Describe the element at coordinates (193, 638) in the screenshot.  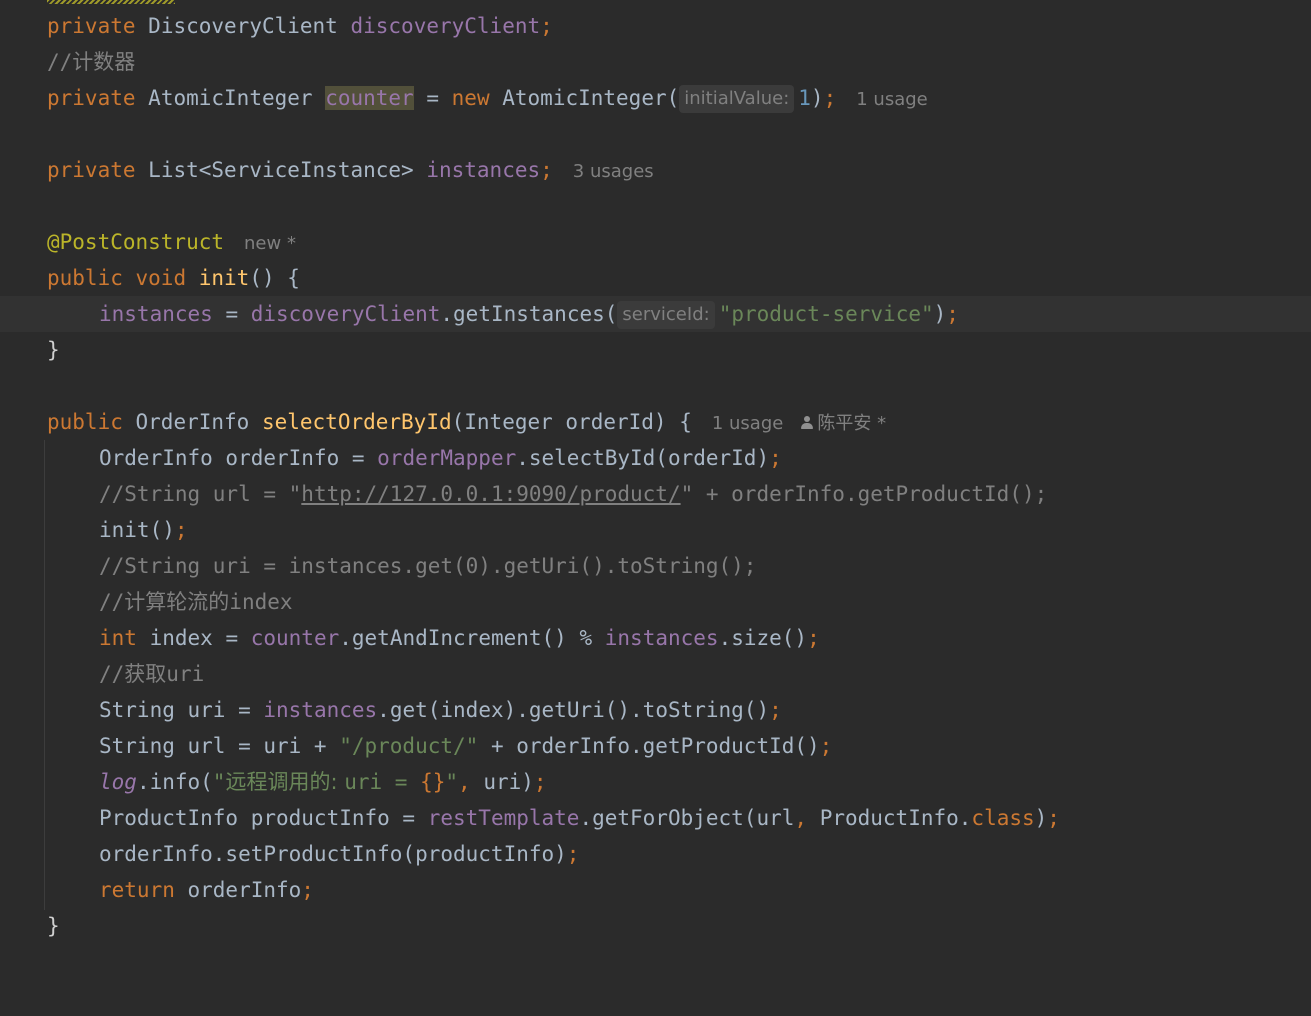
I see `code-text: index =` at that location.